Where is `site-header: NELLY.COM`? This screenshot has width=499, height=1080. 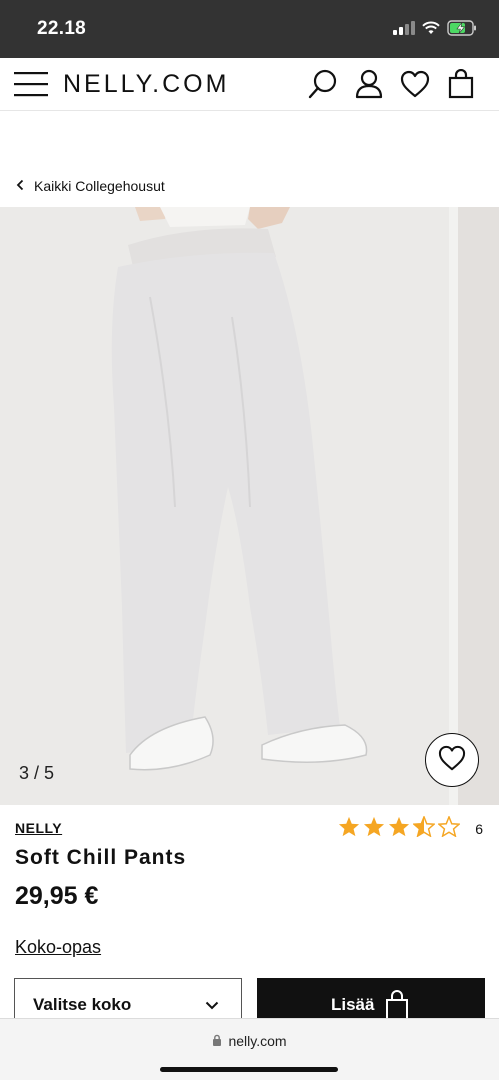 site-header: NELLY.COM is located at coordinates (249, 84).